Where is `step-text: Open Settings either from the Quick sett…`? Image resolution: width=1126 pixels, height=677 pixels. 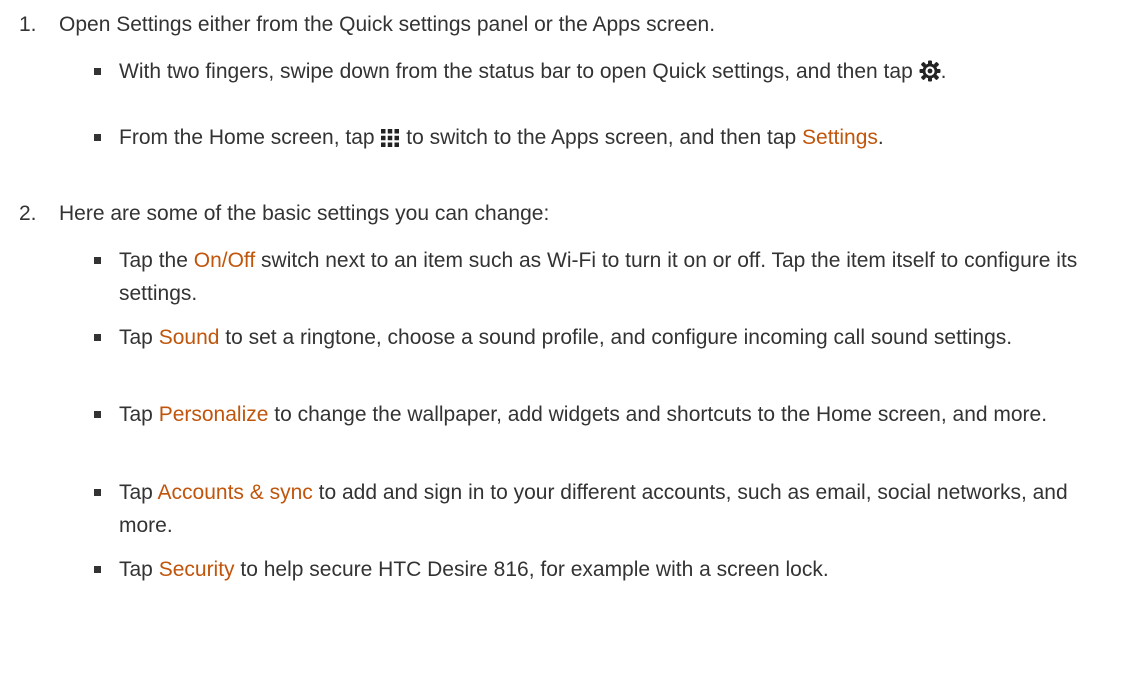
step-text: Open Settings either from the Quick sett… is located at coordinates (387, 24).